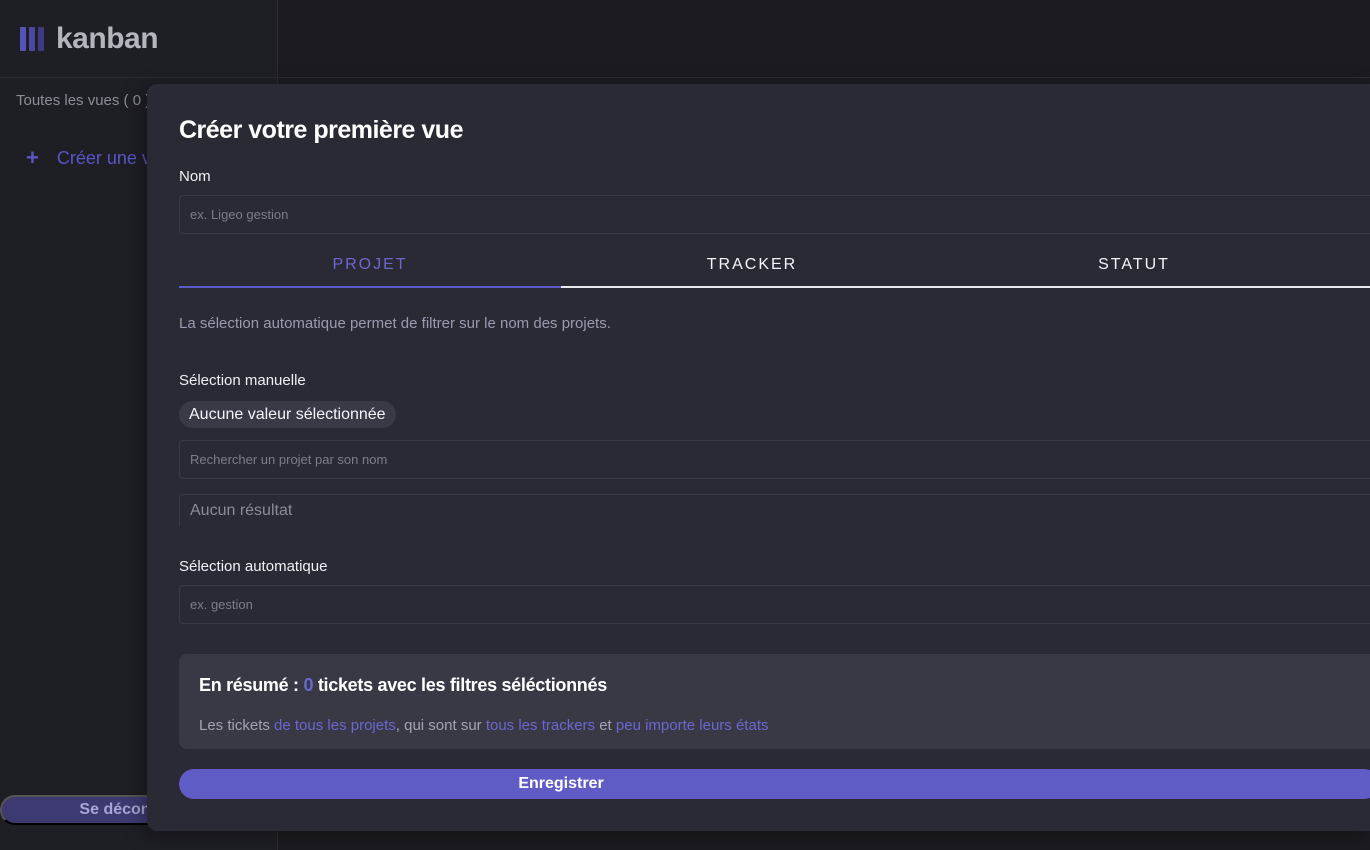  Describe the element at coordinates (692, 725) in the screenshot. I see `link-all-states: peu importe leurs états` at that location.